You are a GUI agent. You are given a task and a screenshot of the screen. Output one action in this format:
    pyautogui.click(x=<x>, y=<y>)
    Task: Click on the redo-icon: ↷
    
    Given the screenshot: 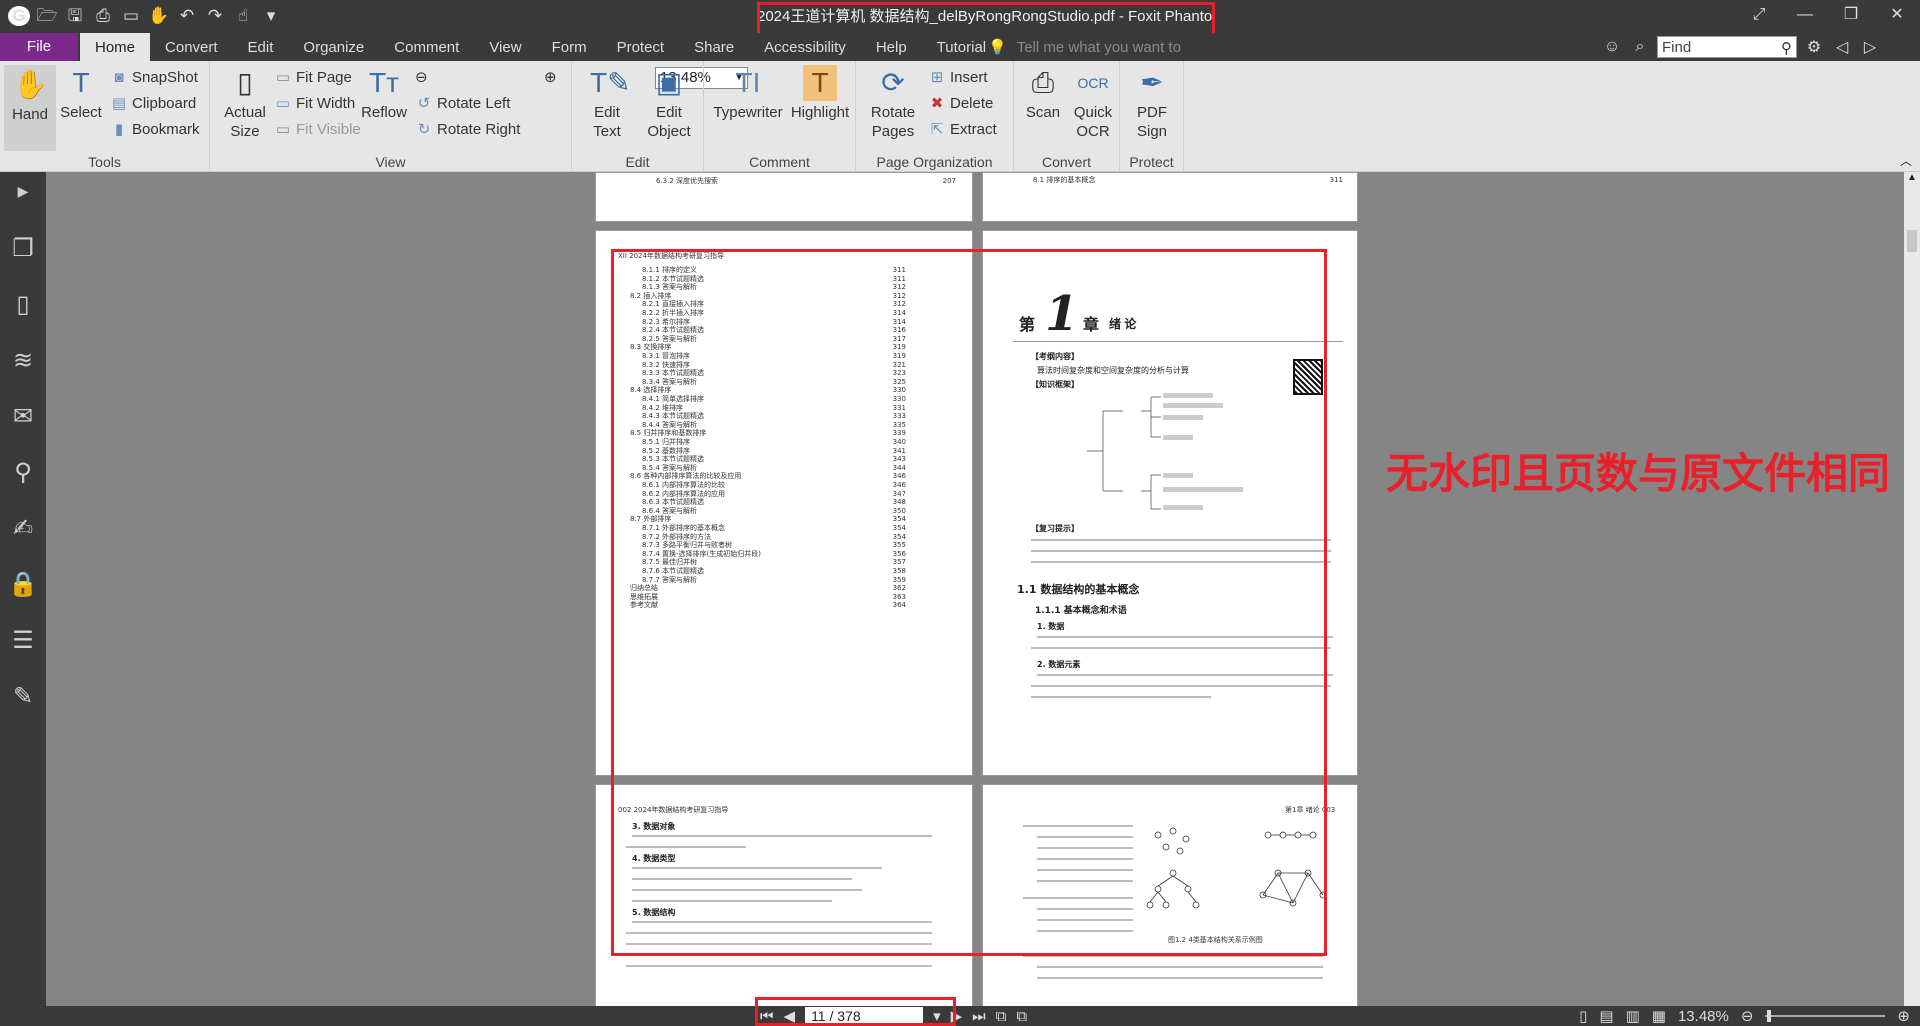 What is the action you would take?
    pyautogui.click(x=215, y=16)
    